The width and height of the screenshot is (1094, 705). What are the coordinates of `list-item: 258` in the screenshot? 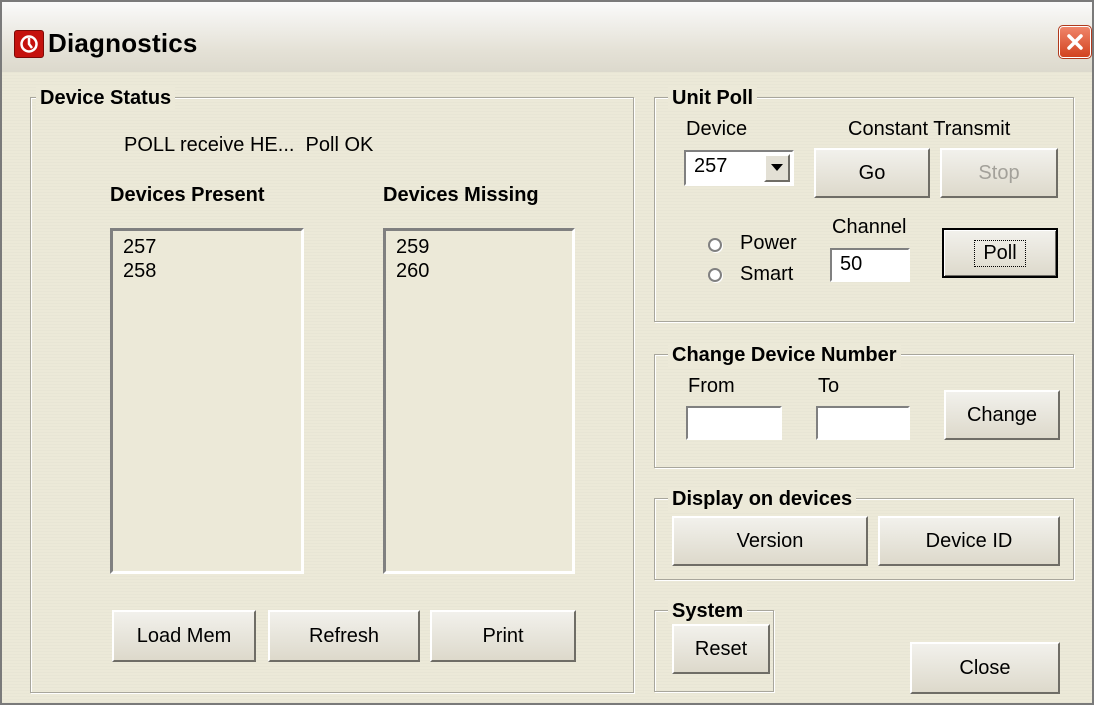 It's located at (207, 271).